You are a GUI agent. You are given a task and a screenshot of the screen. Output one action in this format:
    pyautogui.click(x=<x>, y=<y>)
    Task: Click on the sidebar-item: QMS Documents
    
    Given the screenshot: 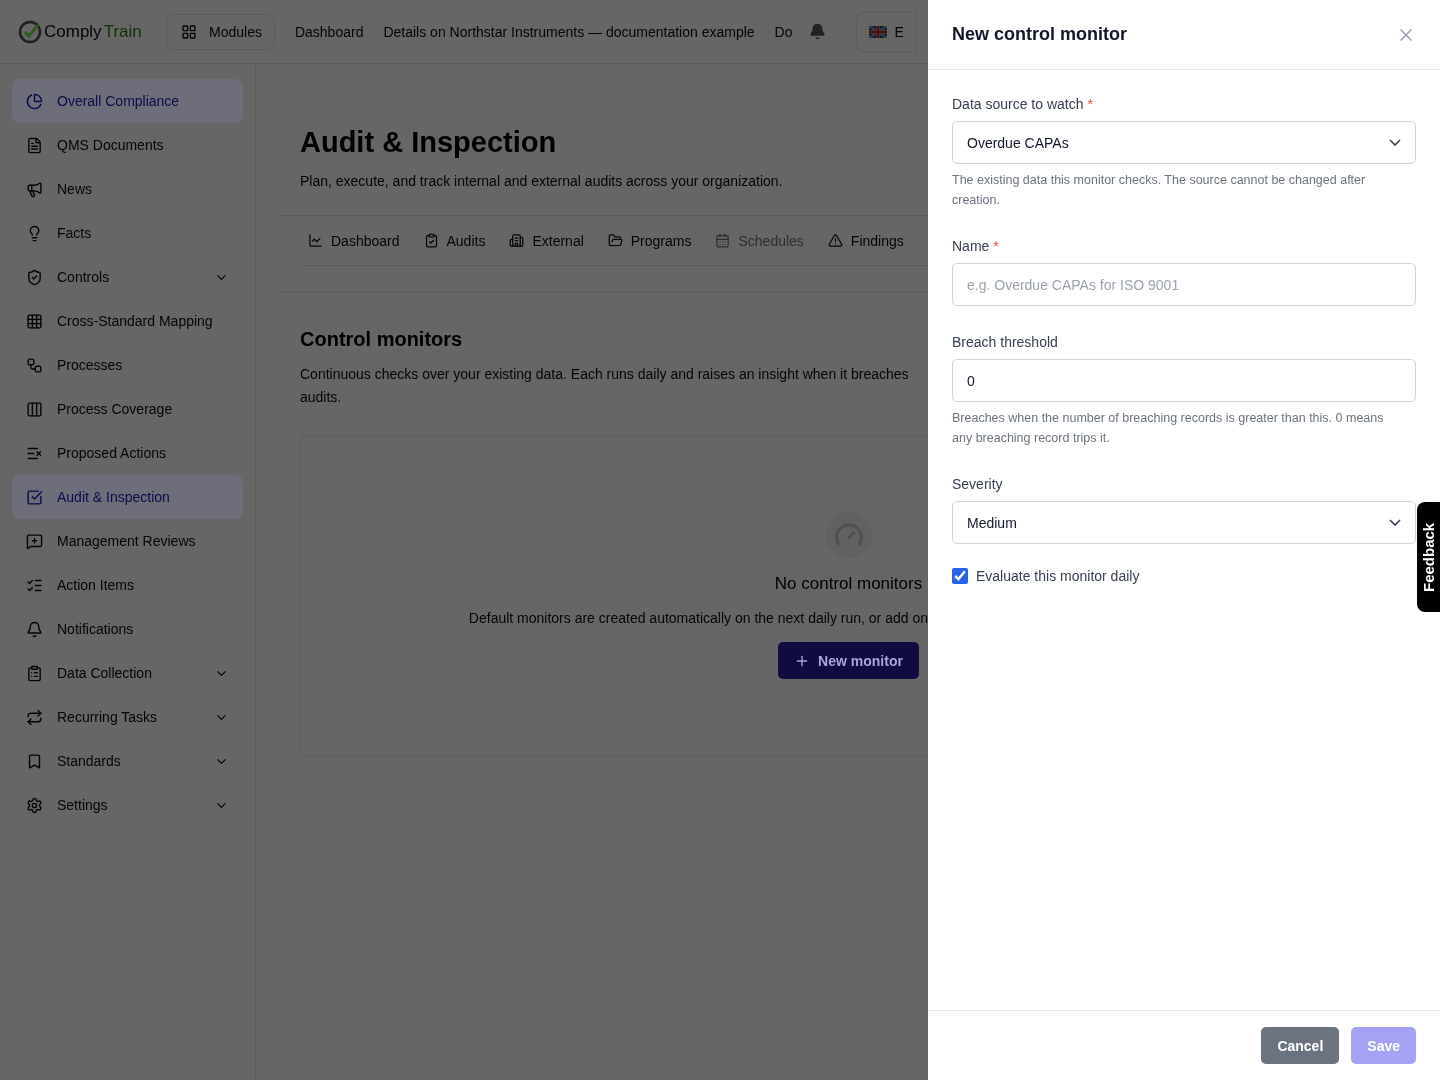 What is the action you would take?
    pyautogui.click(x=127, y=145)
    